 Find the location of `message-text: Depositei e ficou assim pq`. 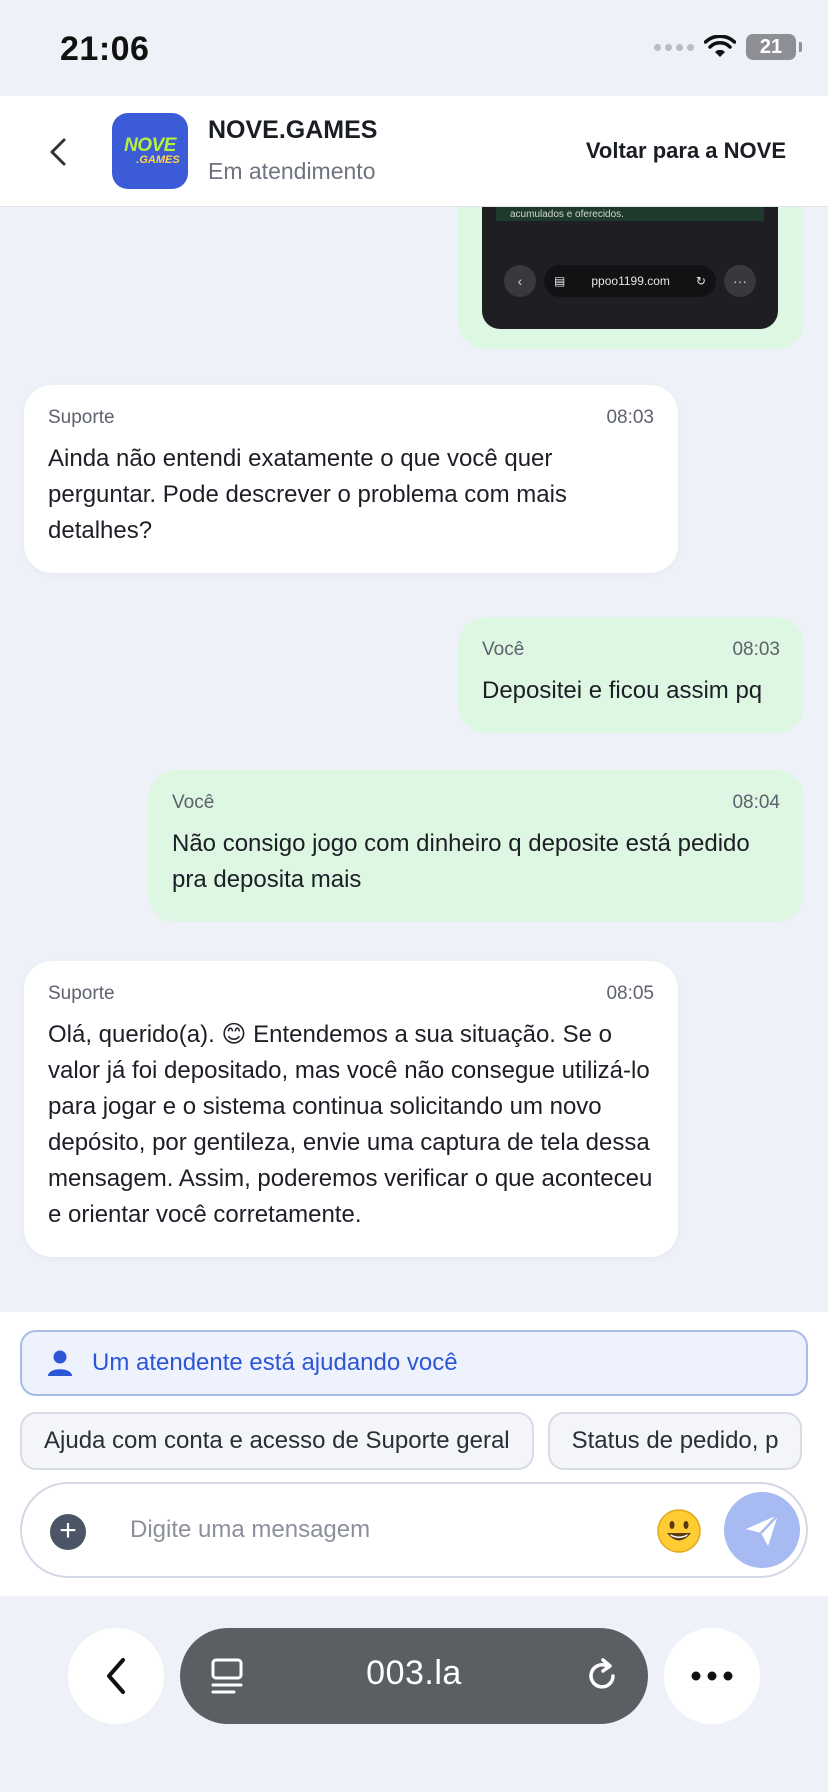

message-text: Depositei e ficou assim pq is located at coordinates (622, 690).